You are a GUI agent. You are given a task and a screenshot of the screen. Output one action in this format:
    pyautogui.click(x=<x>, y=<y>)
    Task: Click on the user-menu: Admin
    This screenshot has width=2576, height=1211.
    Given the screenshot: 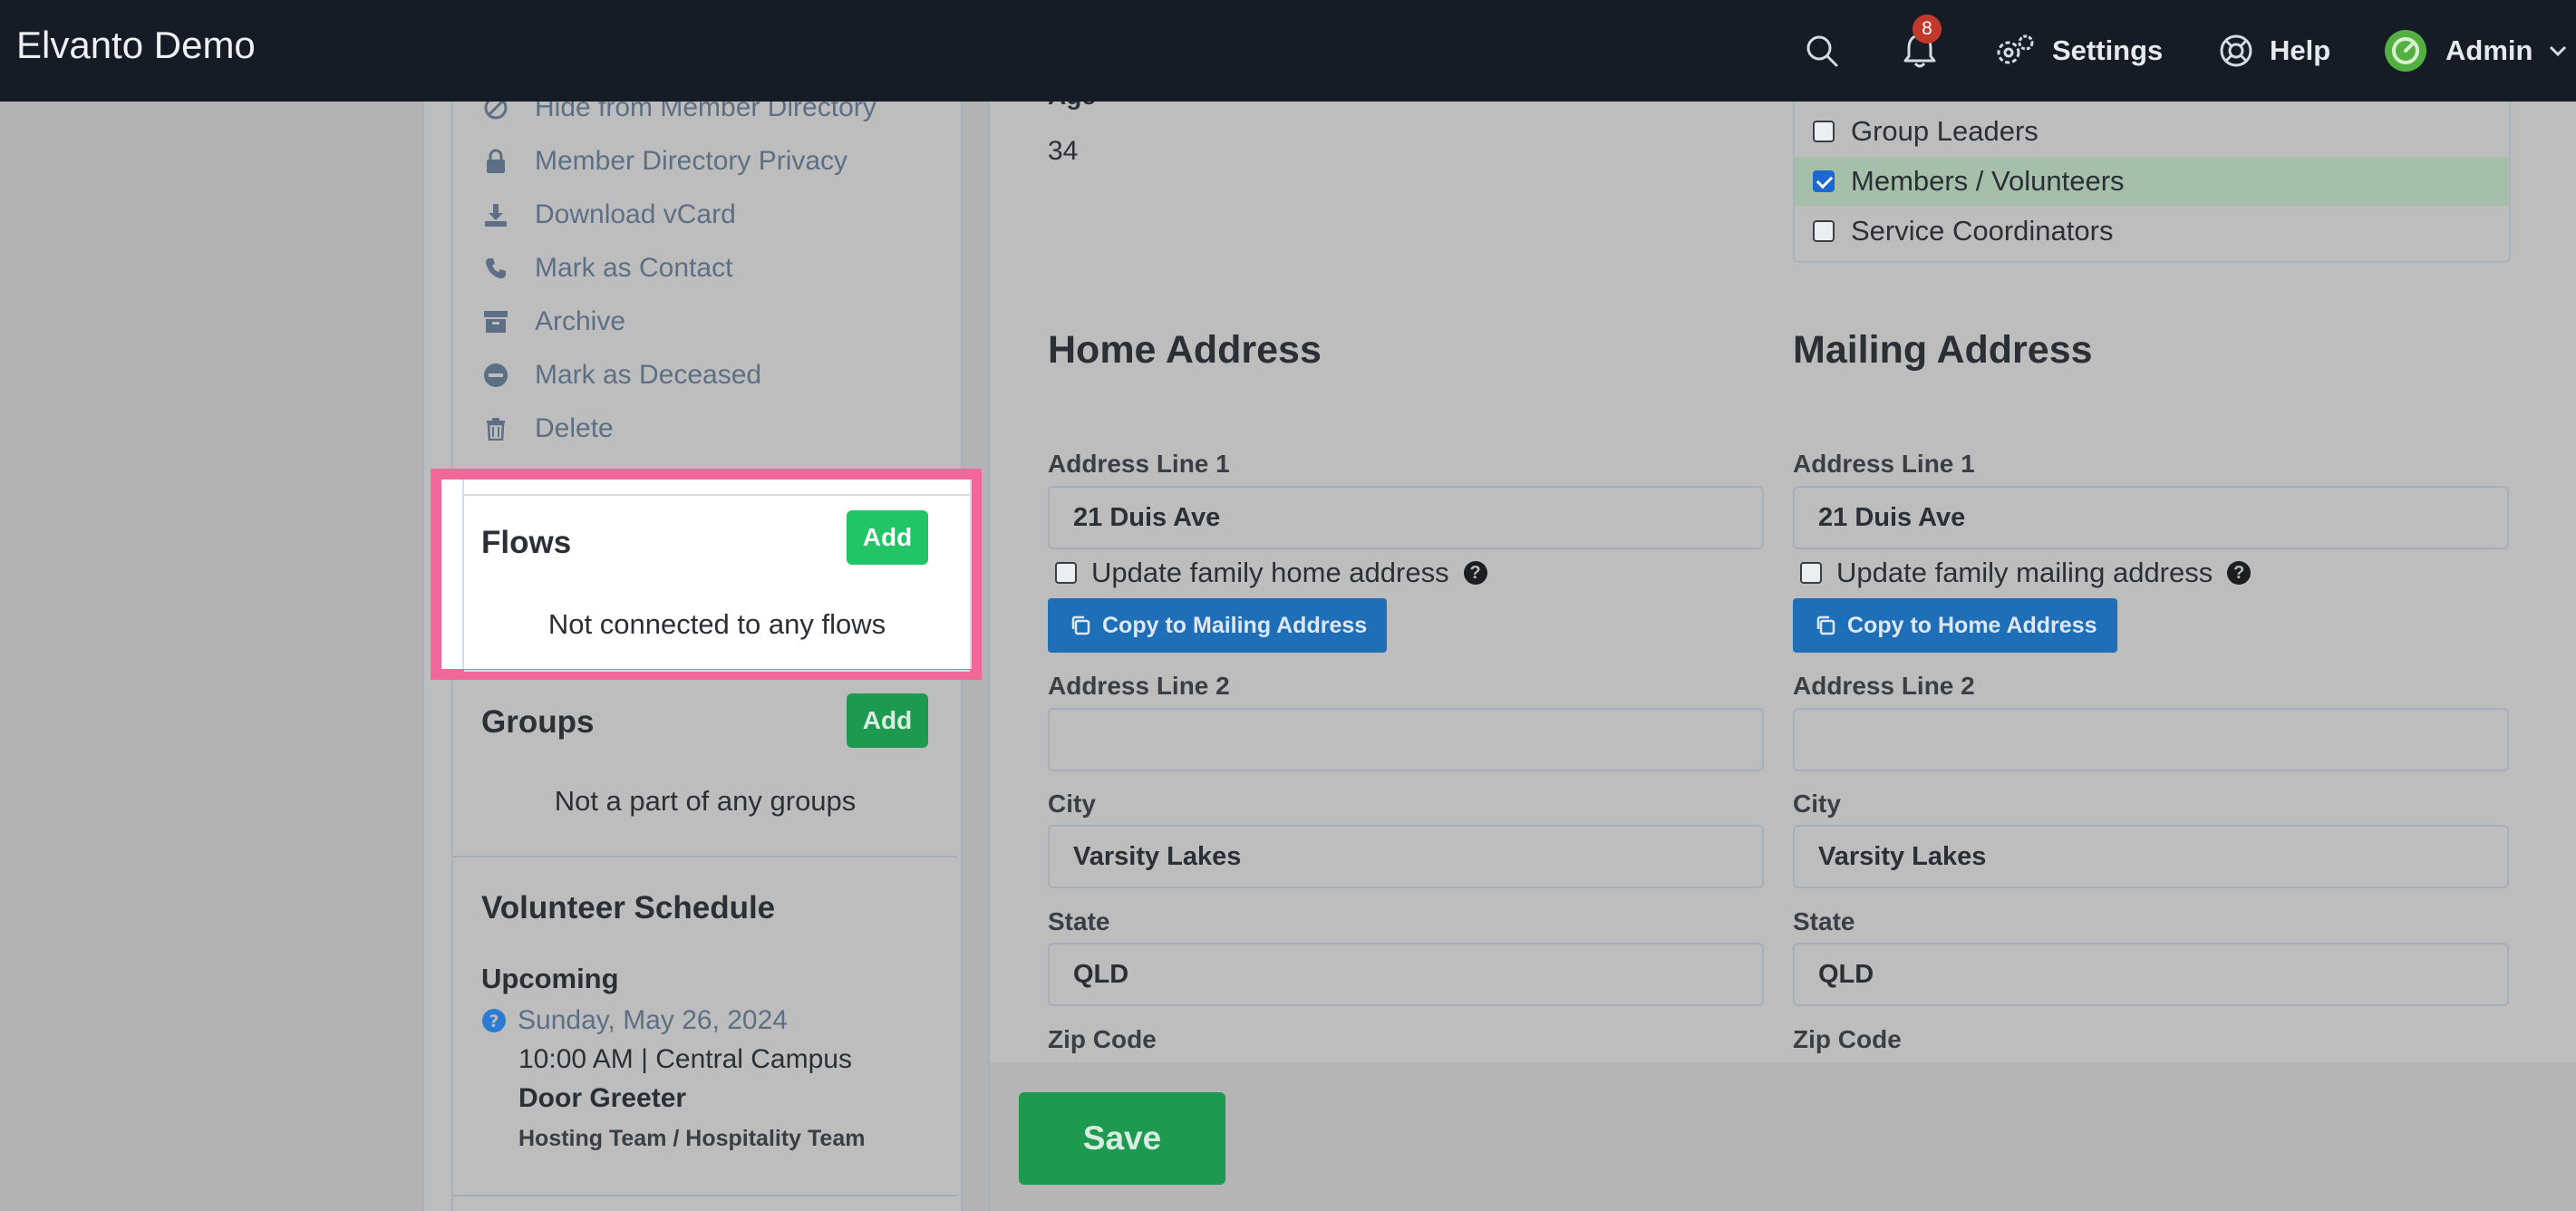 What is the action you would take?
    pyautogui.click(x=2475, y=51)
    